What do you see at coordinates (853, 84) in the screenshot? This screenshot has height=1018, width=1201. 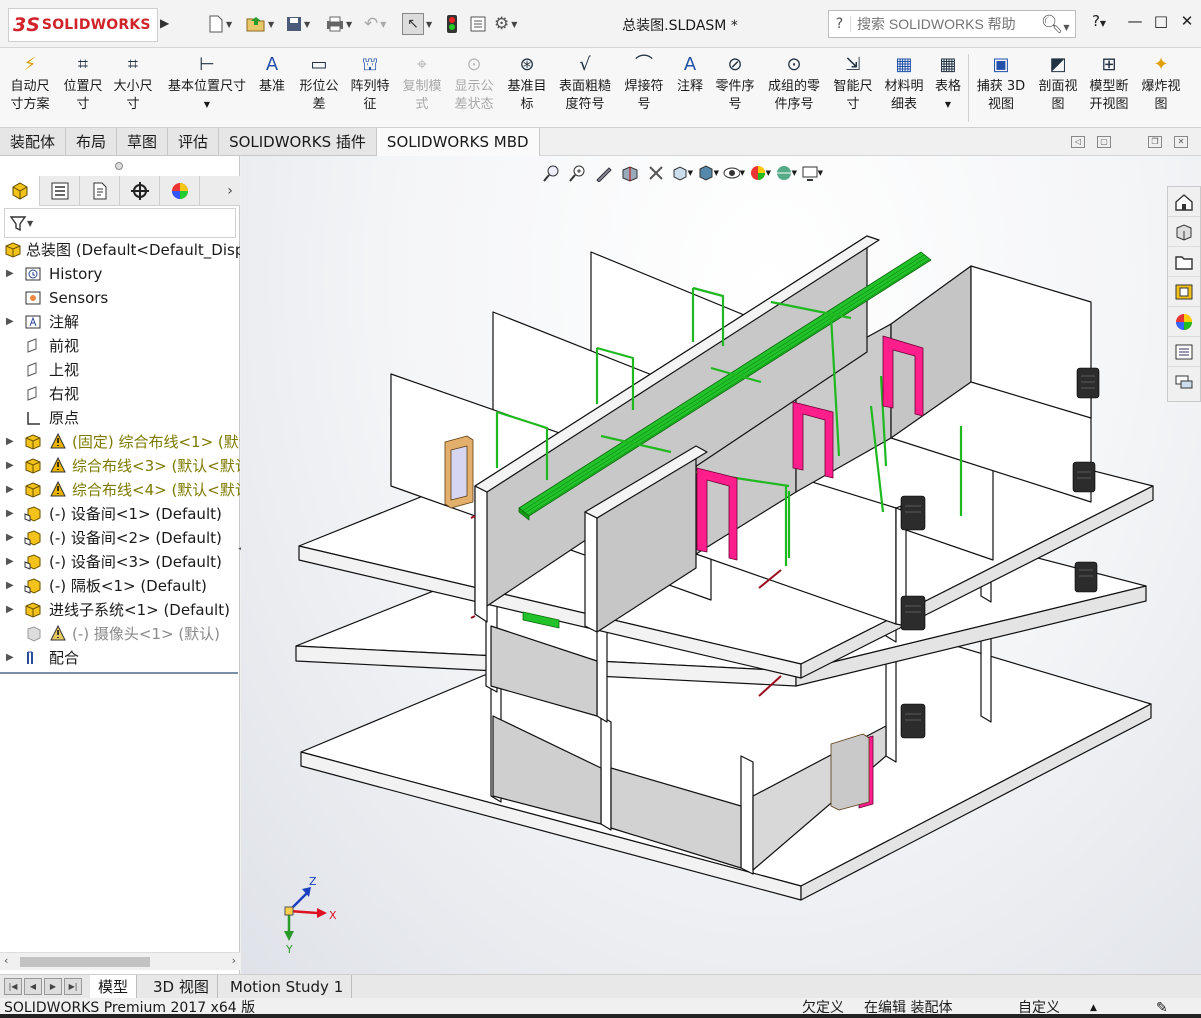 I see `smart-dimension-button: ⇲ 智能尺寸` at bounding box center [853, 84].